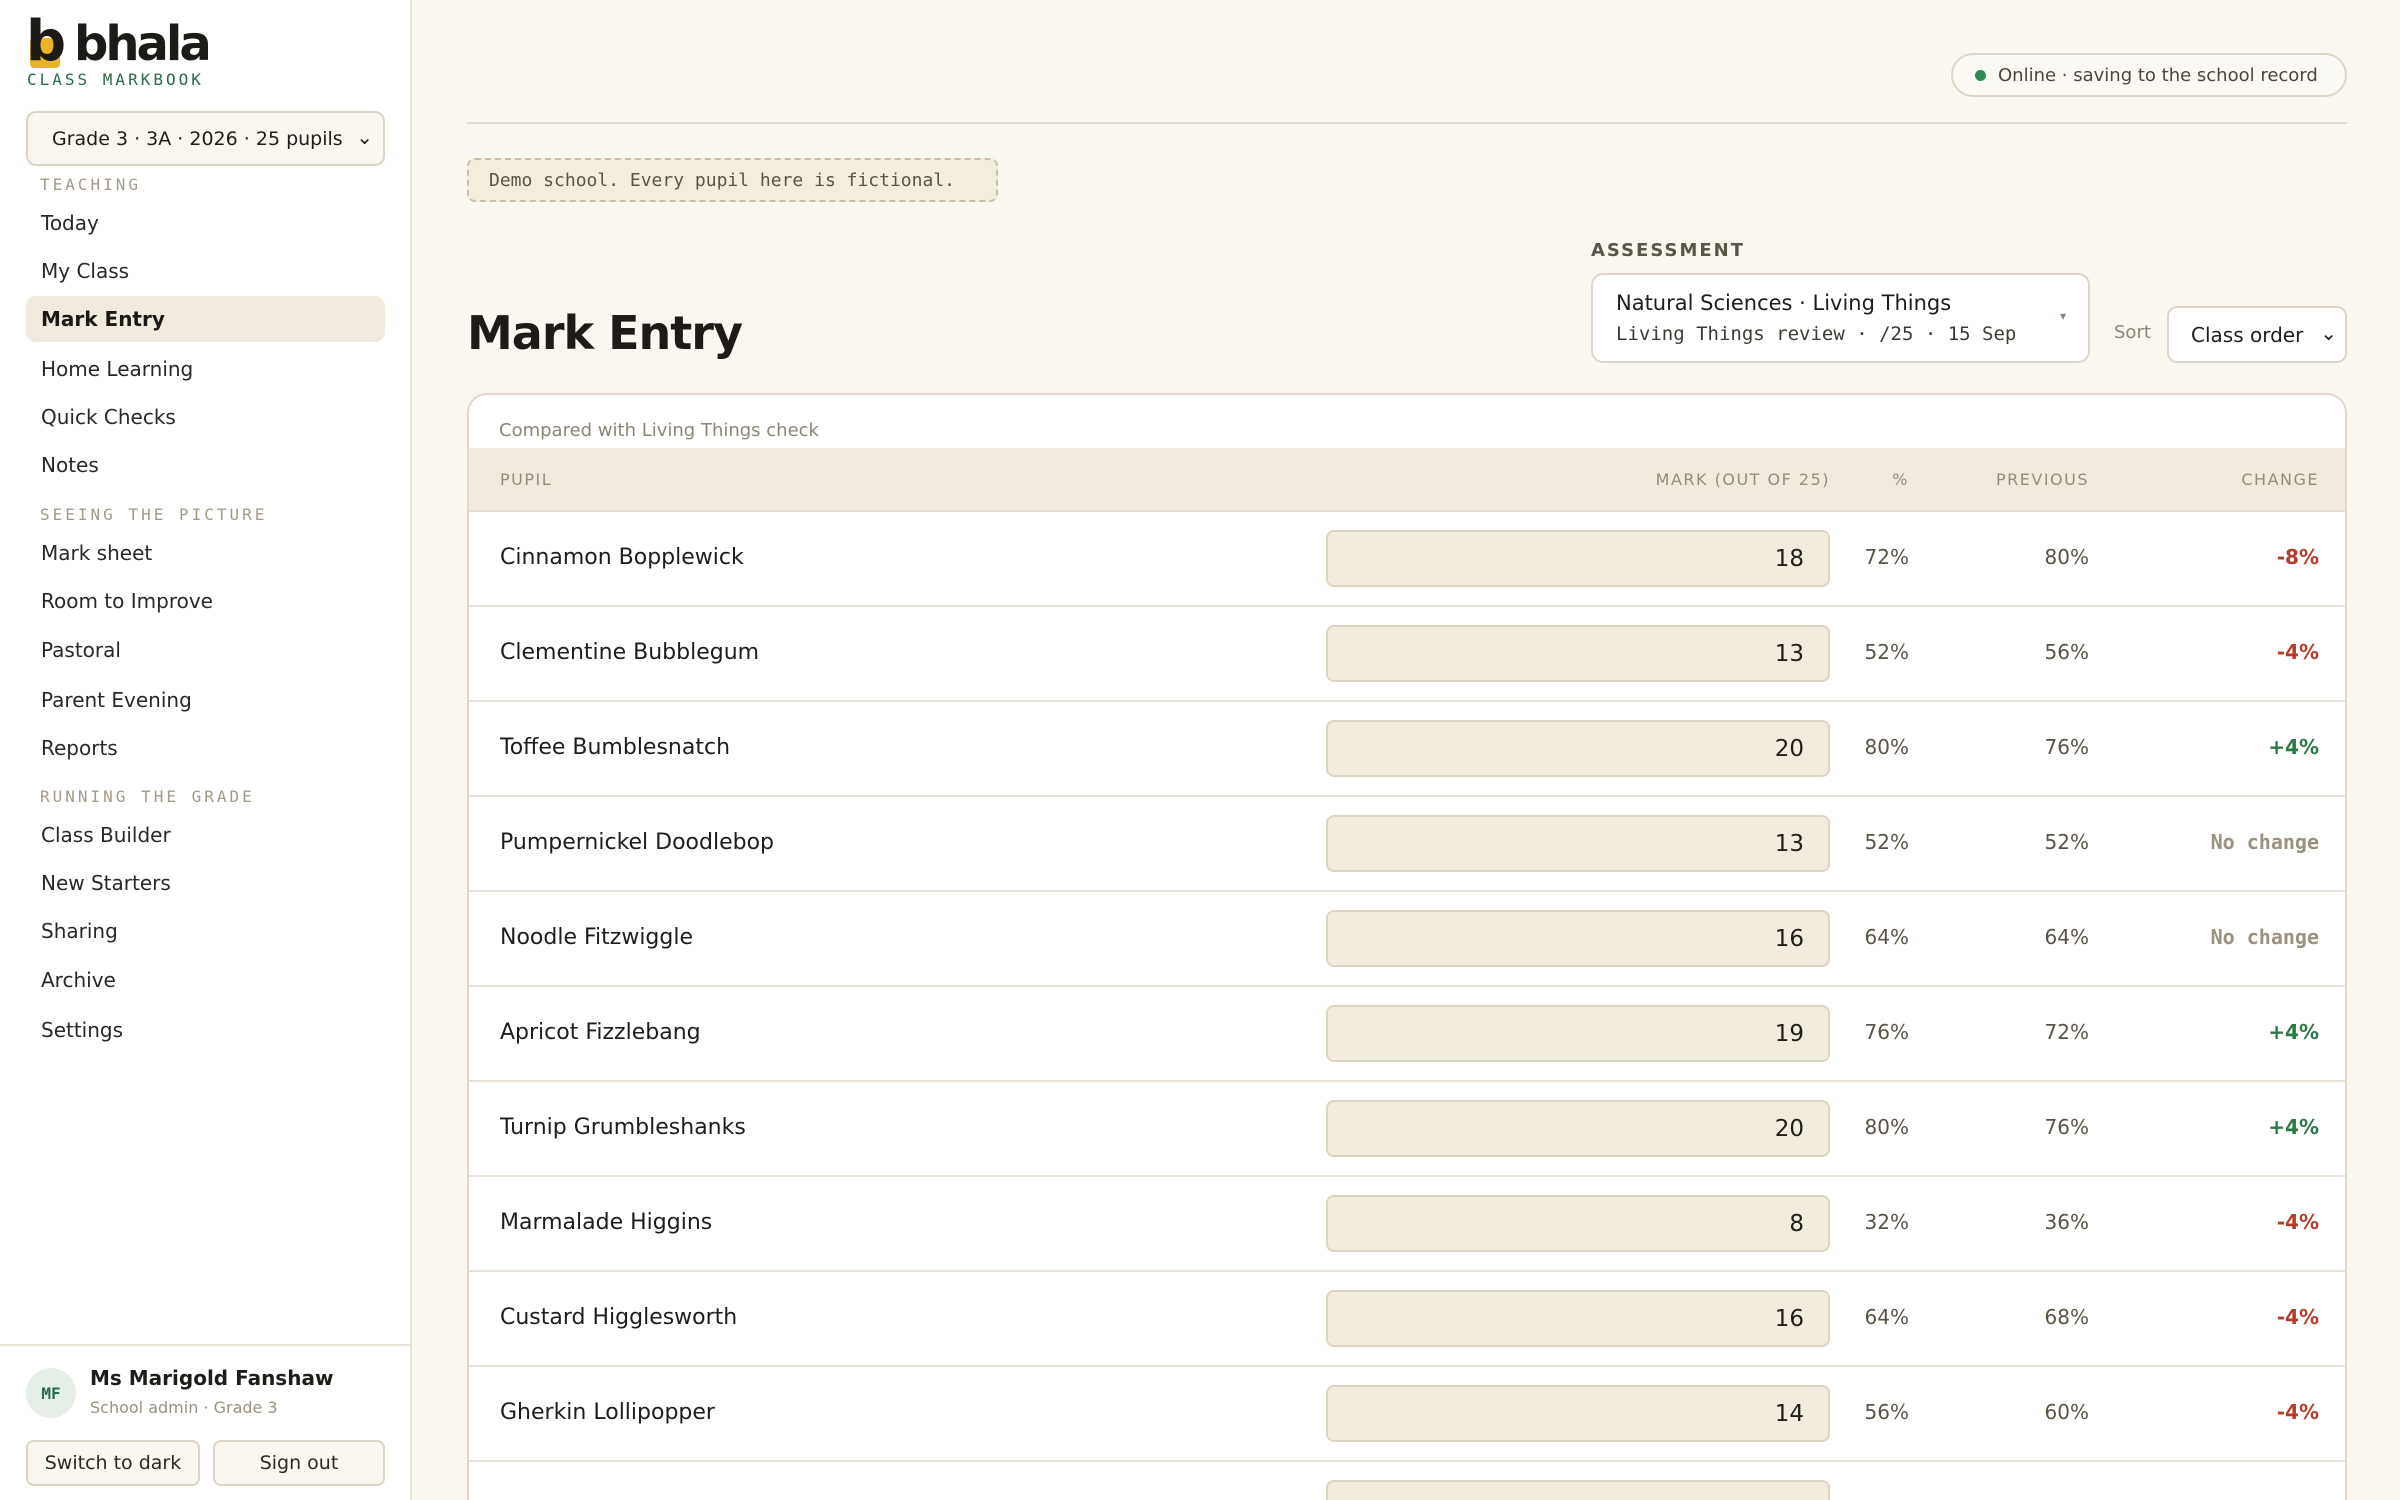  What do you see at coordinates (154, 514) in the screenshot?
I see `nav-section-title: SEEING THE PICTURE` at bounding box center [154, 514].